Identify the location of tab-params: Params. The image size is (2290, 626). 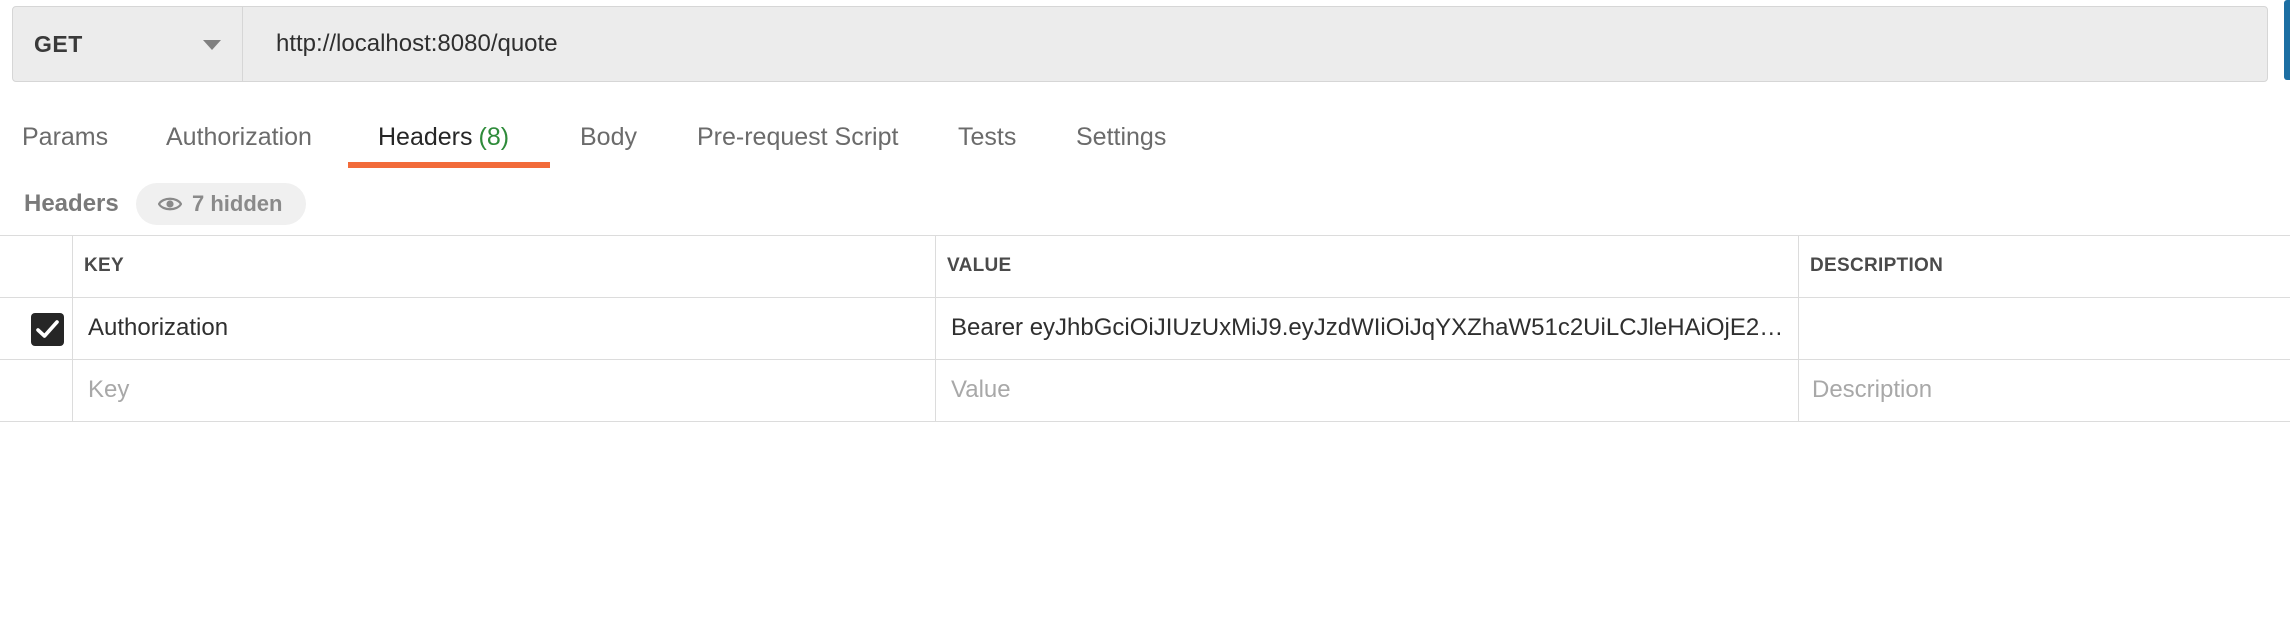
(65, 142).